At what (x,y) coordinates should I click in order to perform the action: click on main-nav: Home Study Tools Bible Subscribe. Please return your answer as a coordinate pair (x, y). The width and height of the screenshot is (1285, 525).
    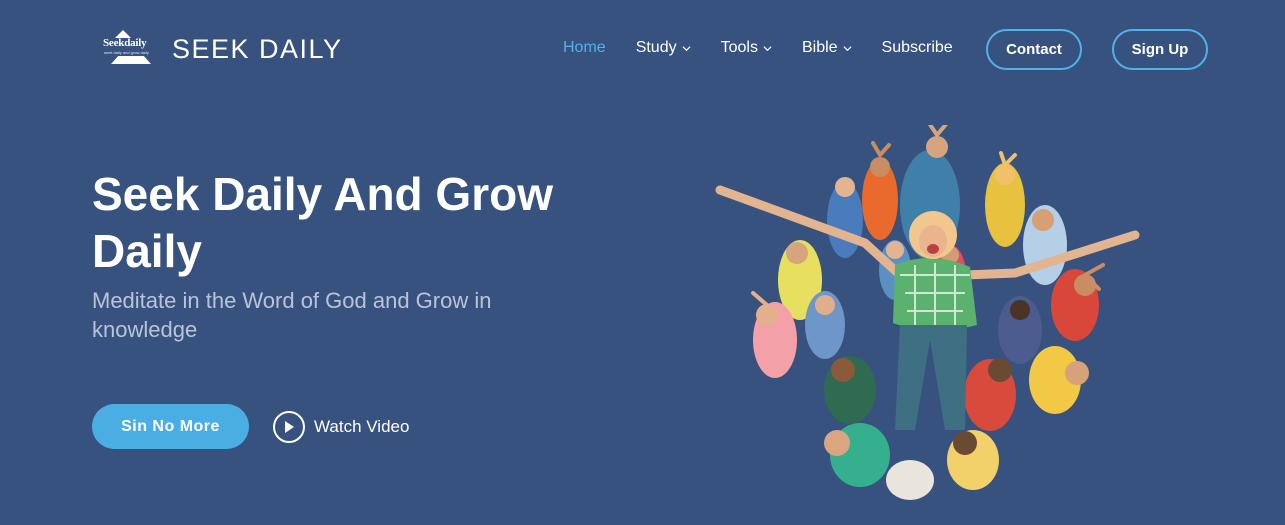
    Looking at the image, I should click on (773, 48).